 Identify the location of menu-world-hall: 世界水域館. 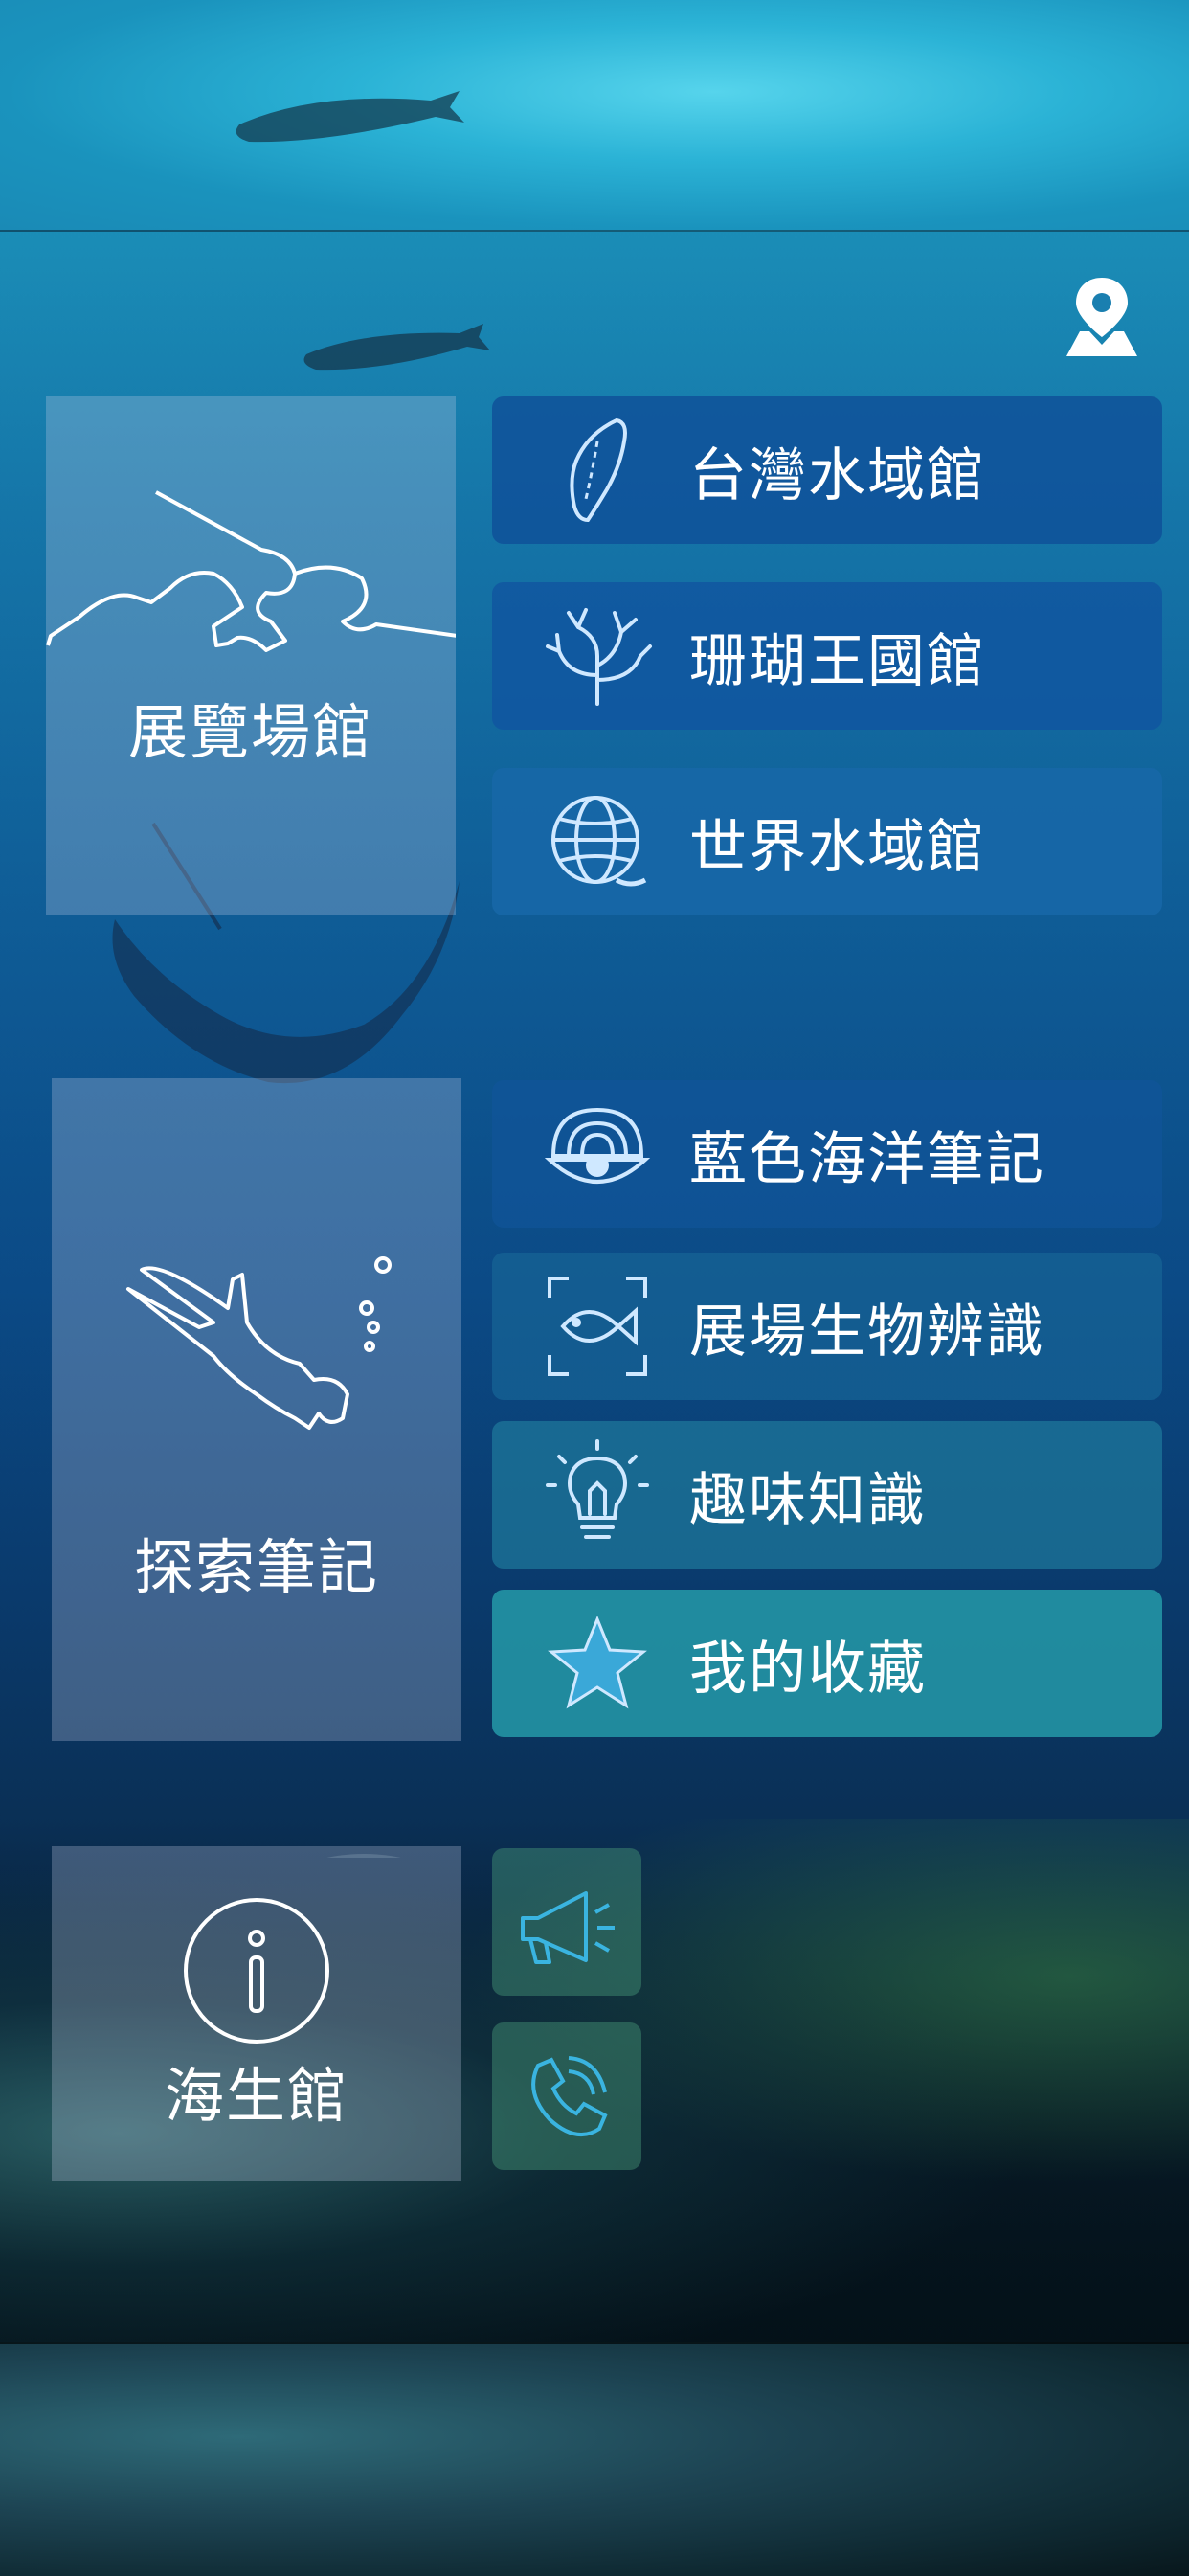
(827, 841).